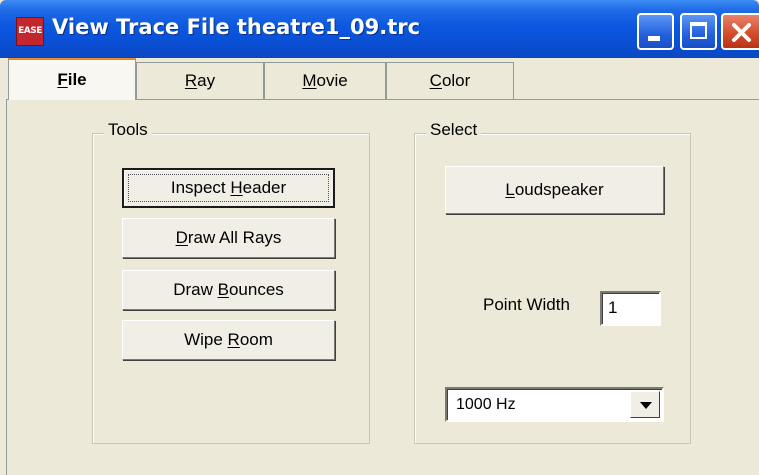  I want to click on point-width-label: Point Width, so click(526, 304).